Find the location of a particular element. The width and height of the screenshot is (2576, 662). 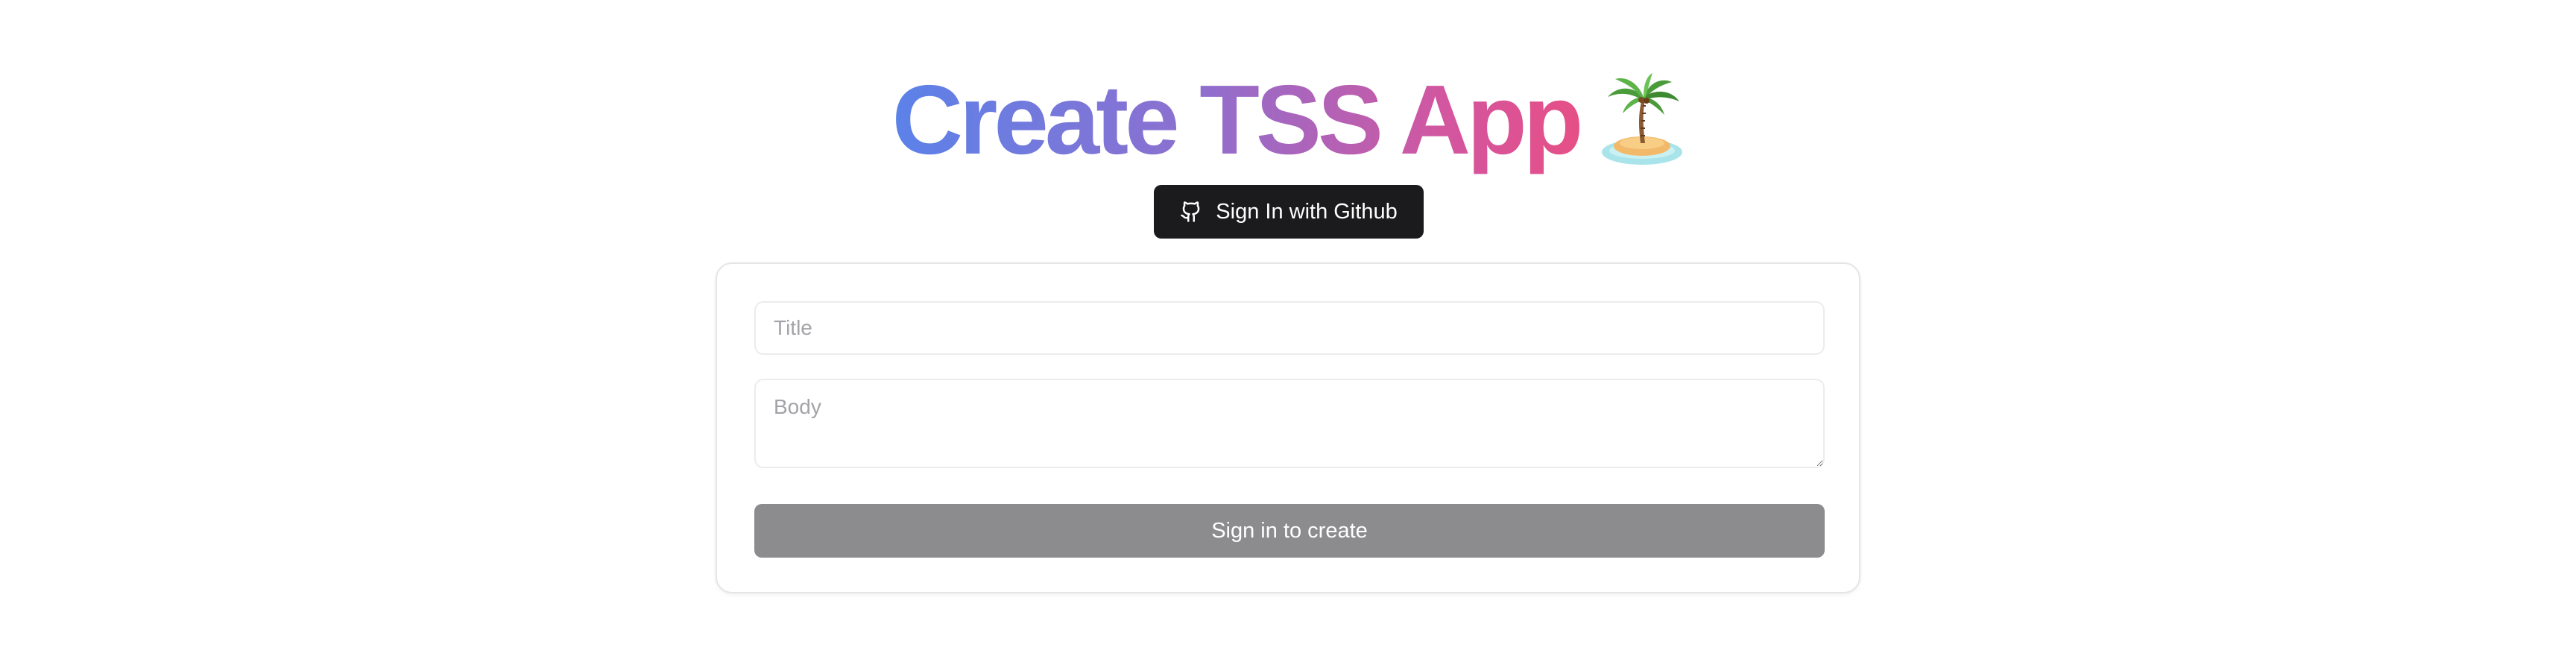

sign-in-github-button: Sign In with Github is located at coordinates (1289, 212).